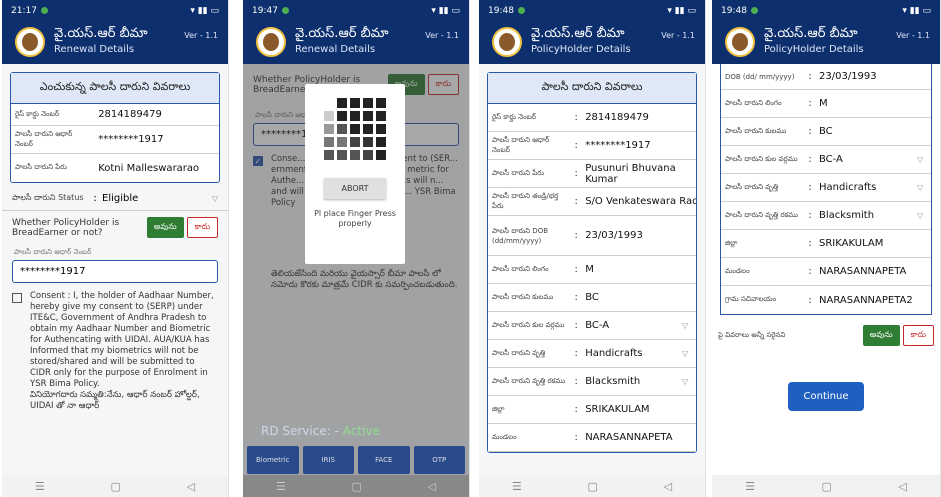 Image resolution: width=941 pixels, height=497 pixels. What do you see at coordinates (300, 431) in the screenshot?
I see `rd-label: RD Service: -` at bounding box center [300, 431].